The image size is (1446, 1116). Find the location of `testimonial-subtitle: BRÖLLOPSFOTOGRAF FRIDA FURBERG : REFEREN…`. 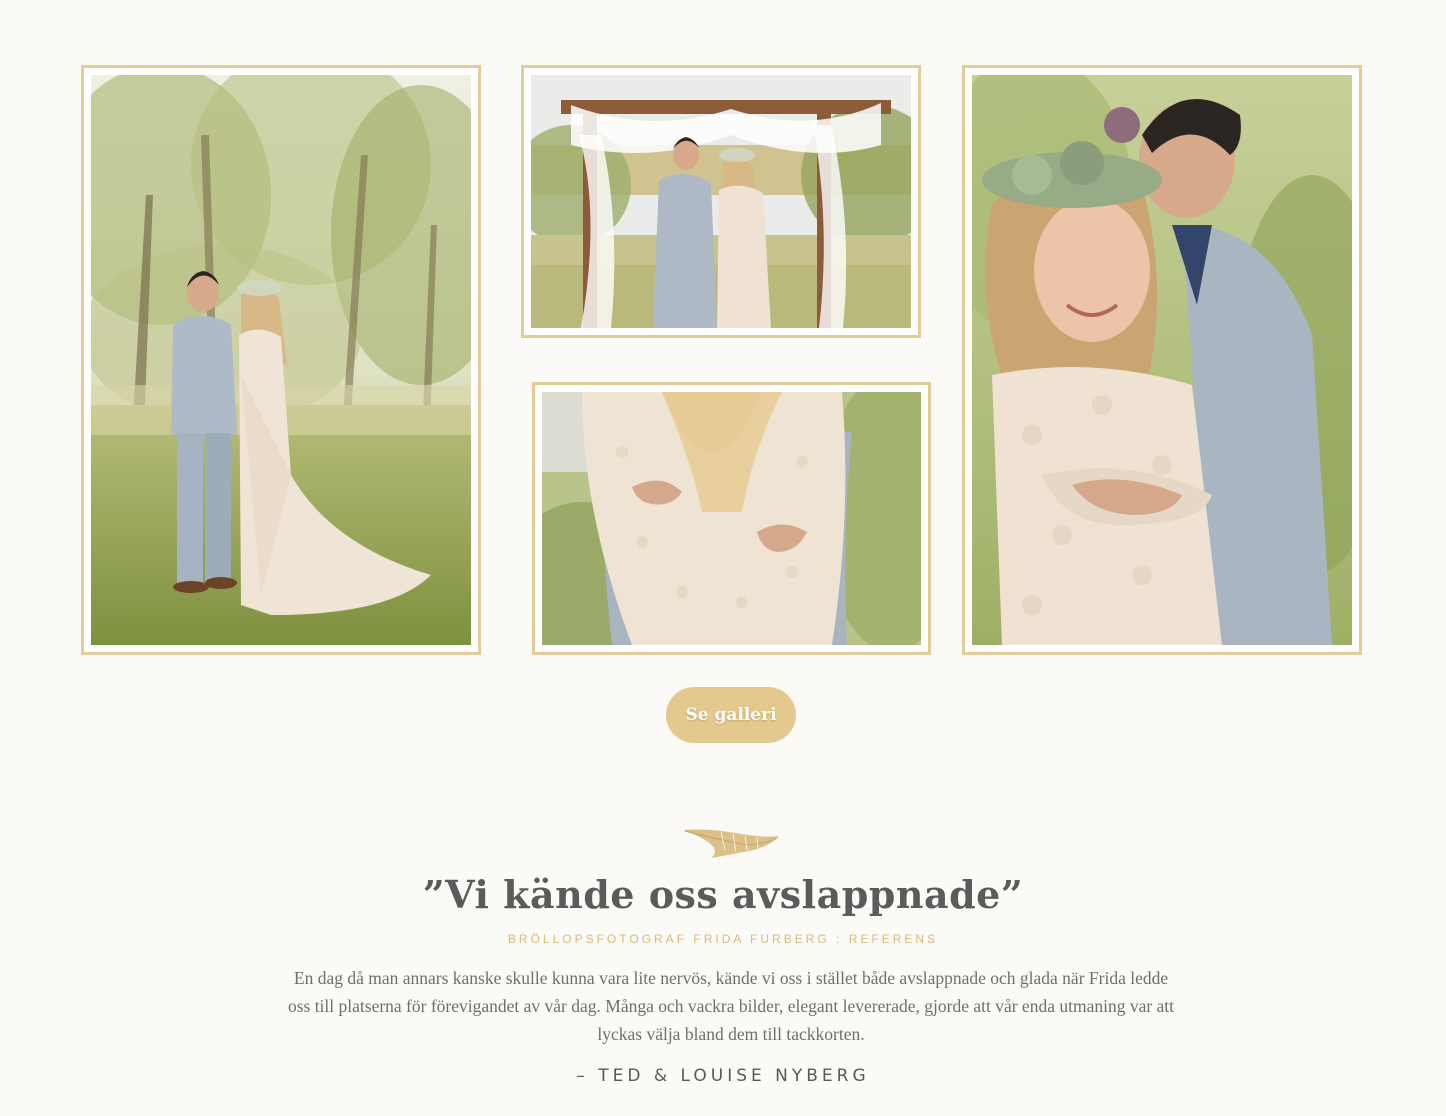

testimonial-subtitle: BRÖLLOPSFOTOGRAF FRIDA FURBERG : REFEREN… is located at coordinates (723, 939).